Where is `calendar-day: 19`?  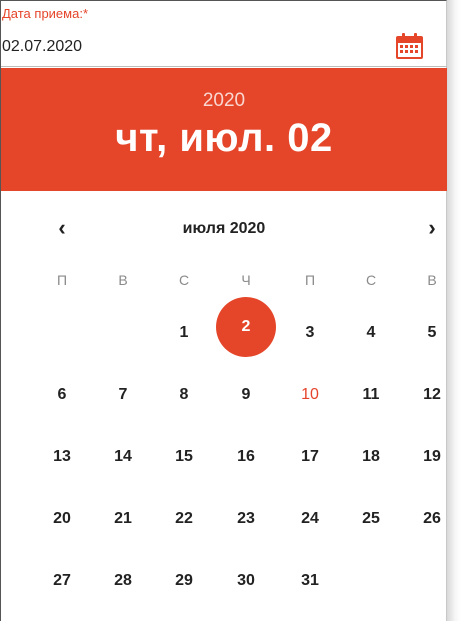 calendar-day: 19 is located at coordinates (432, 457).